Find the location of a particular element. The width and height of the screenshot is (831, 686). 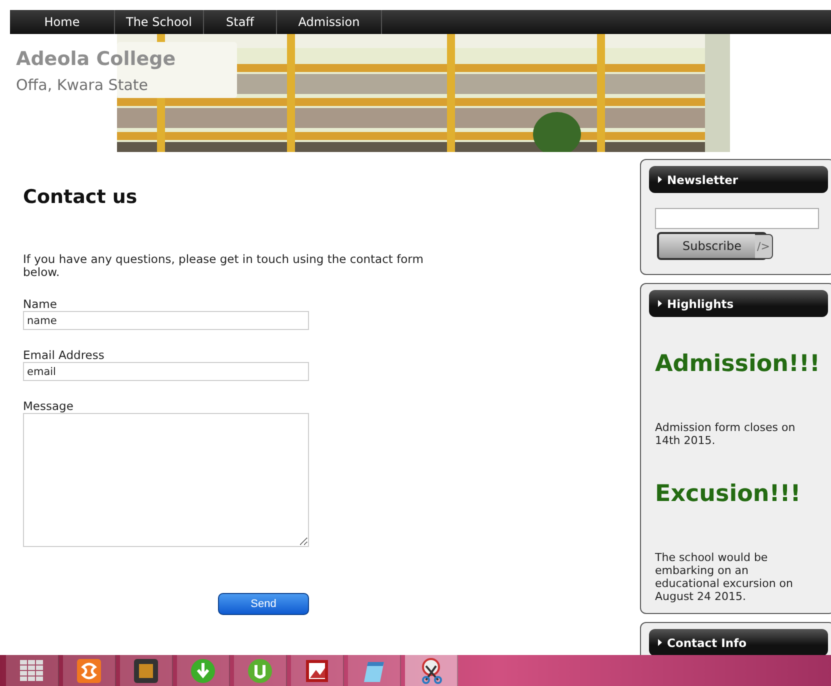

app-icon is located at coordinates (89, 670).